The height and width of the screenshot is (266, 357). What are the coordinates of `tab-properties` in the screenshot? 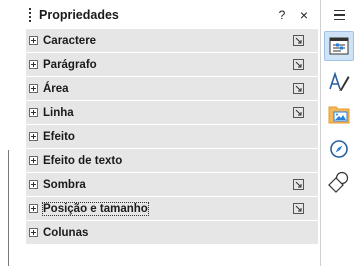 It's located at (339, 46).